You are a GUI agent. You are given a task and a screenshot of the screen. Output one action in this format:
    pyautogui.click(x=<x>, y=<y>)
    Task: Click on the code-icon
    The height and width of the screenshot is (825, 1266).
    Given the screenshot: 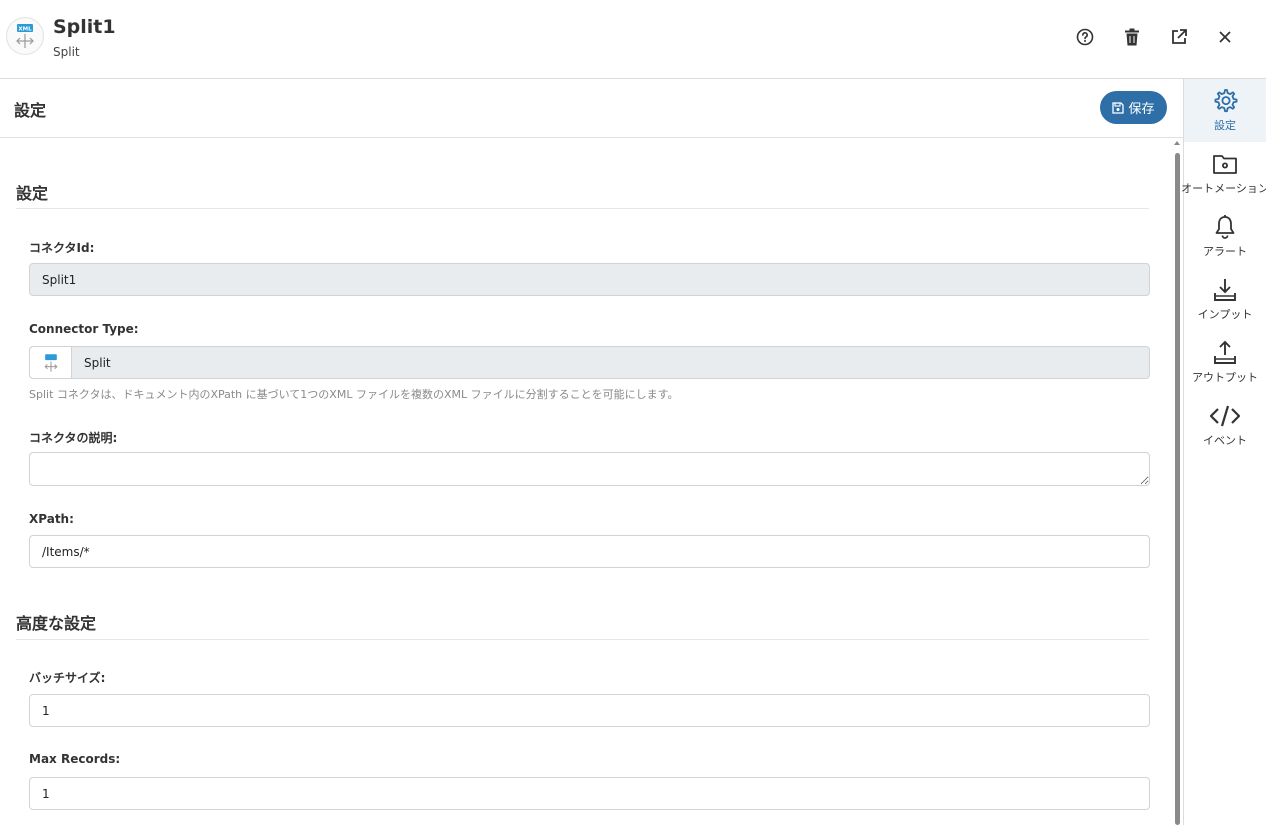 What is the action you would take?
    pyautogui.click(x=1225, y=416)
    